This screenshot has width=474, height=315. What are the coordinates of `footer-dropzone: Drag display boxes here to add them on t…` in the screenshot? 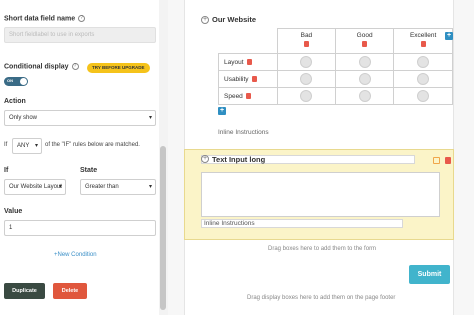 It's located at (321, 298).